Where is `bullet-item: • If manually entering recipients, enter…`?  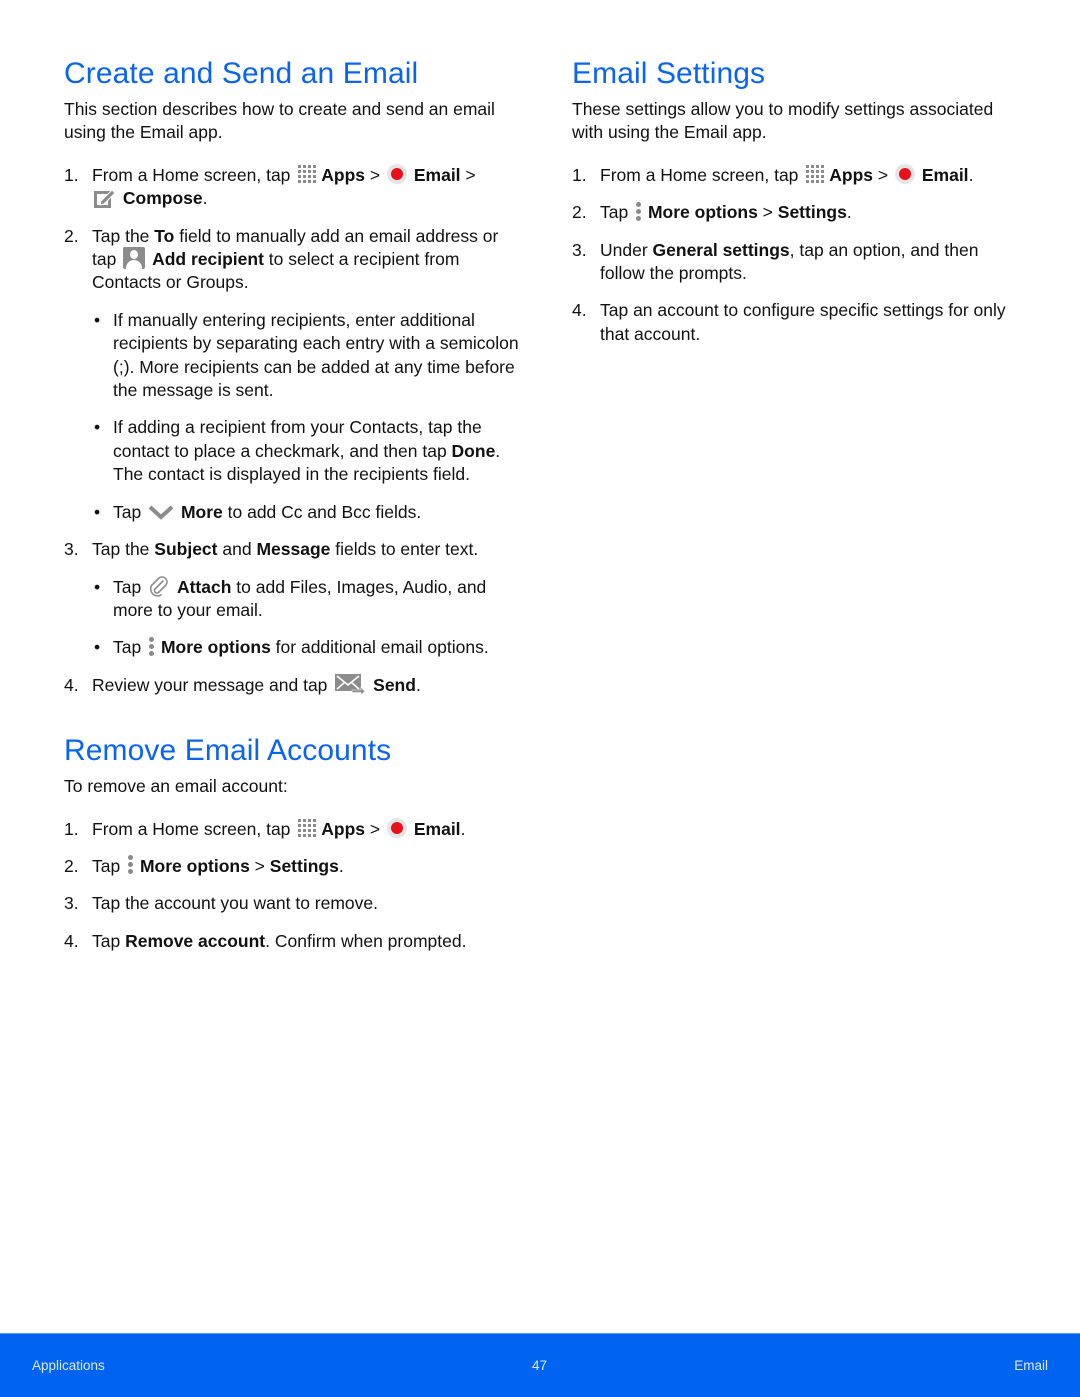
bullet-item: • If manually entering recipients, enter… is located at coordinates (306, 355).